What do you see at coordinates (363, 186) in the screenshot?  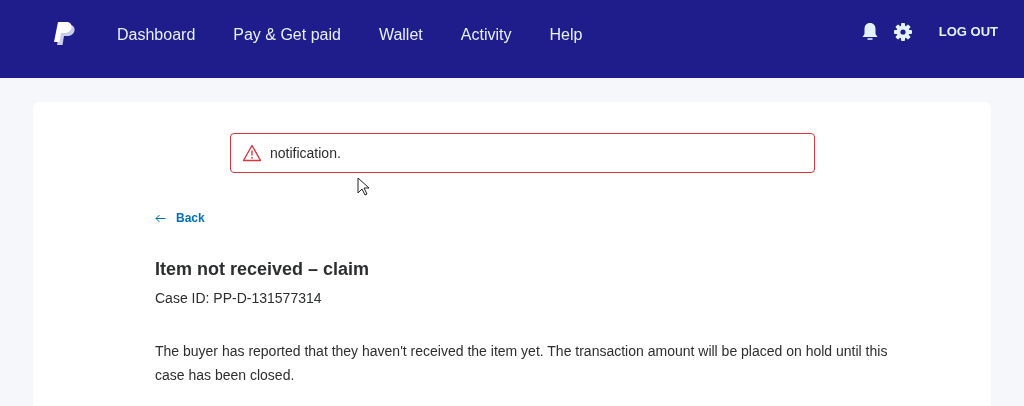 I see `mouse-cursor-icon` at bounding box center [363, 186].